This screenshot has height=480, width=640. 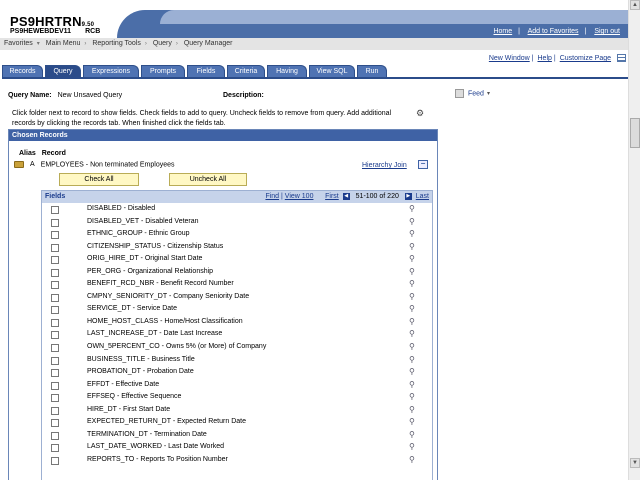 I want to click on tab-query: Query, so click(x=63, y=71).